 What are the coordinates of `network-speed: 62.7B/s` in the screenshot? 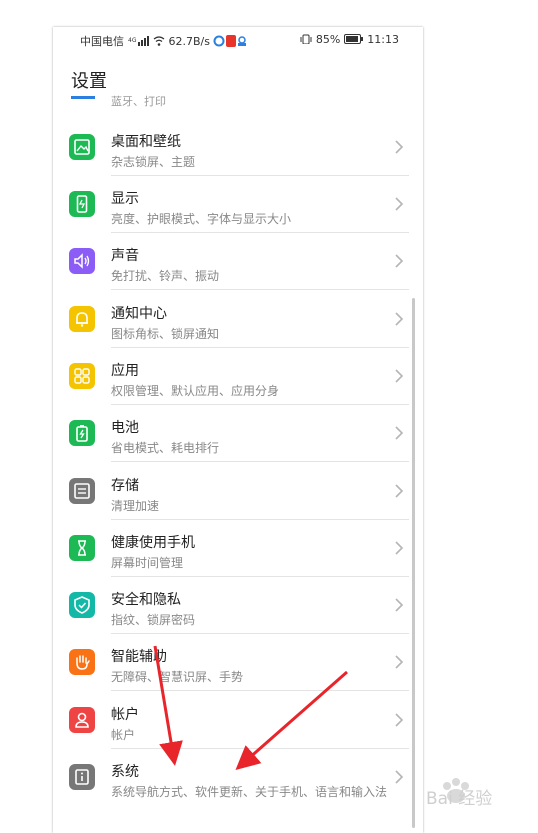 It's located at (189, 41).